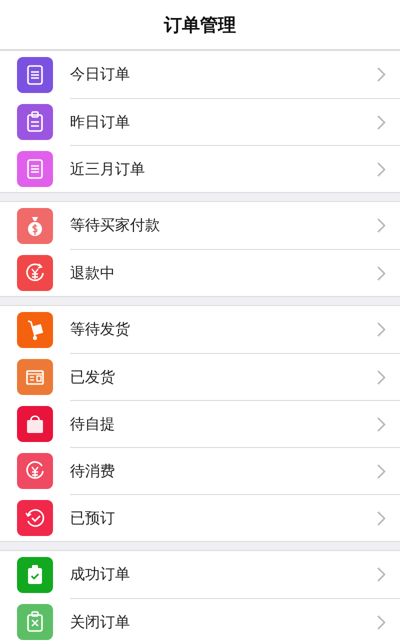  I want to click on menu-row: 等待买家付款, so click(200, 225).